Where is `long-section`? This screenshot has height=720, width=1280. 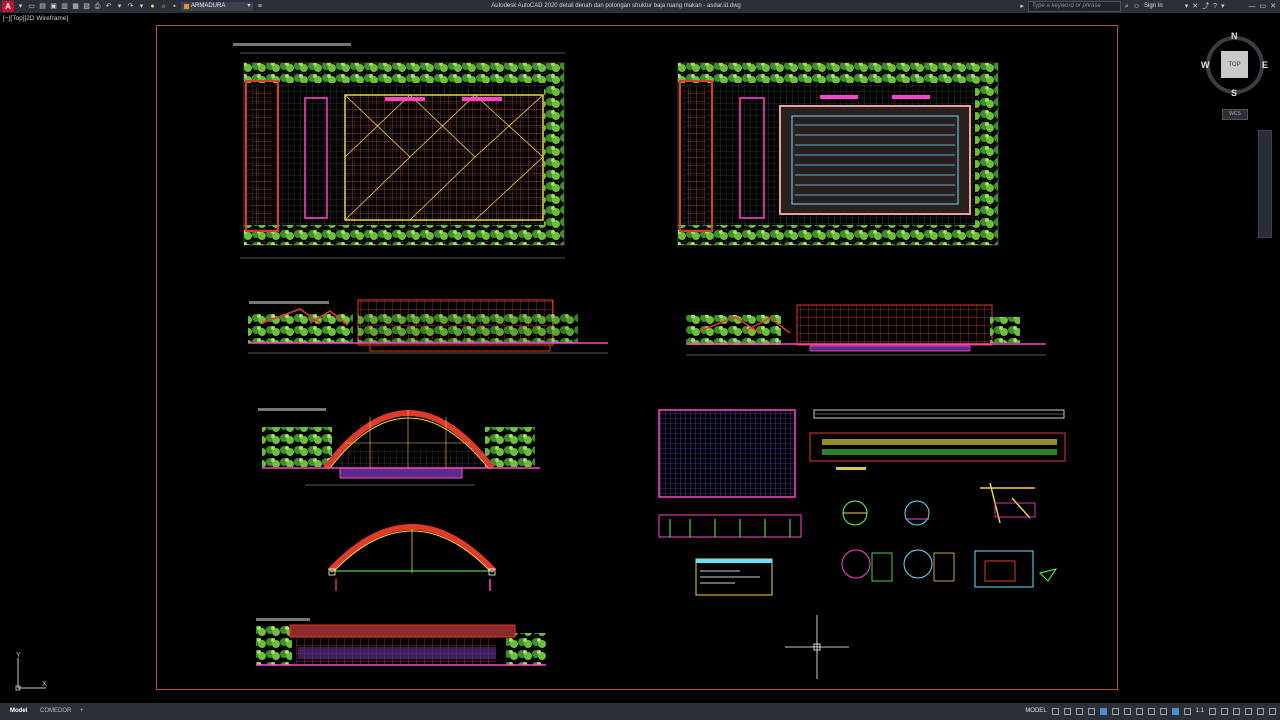 long-section is located at coordinates (401, 642).